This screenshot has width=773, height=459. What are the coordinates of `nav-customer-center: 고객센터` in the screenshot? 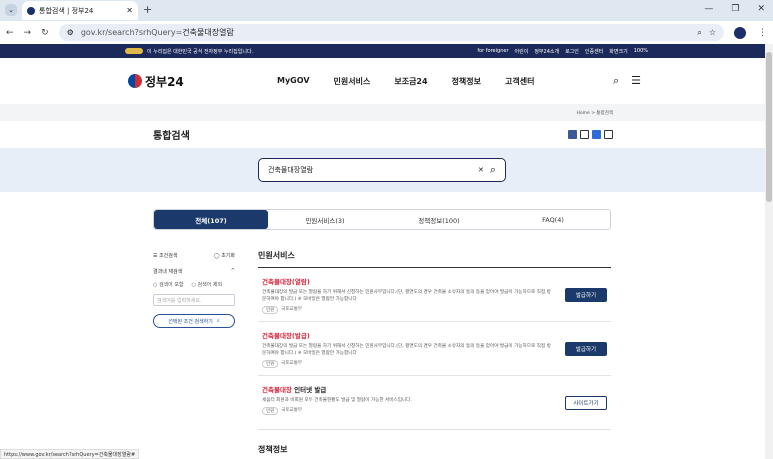 It's located at (519, 81).